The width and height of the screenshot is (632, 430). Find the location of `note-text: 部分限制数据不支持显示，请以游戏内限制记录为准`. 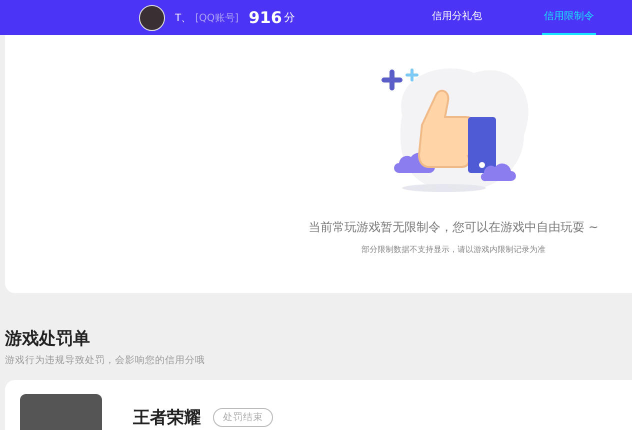

note-text: 部分限制数据不支持显示，请以游戏内限制记录为准 is located at coordinates (454, 249).